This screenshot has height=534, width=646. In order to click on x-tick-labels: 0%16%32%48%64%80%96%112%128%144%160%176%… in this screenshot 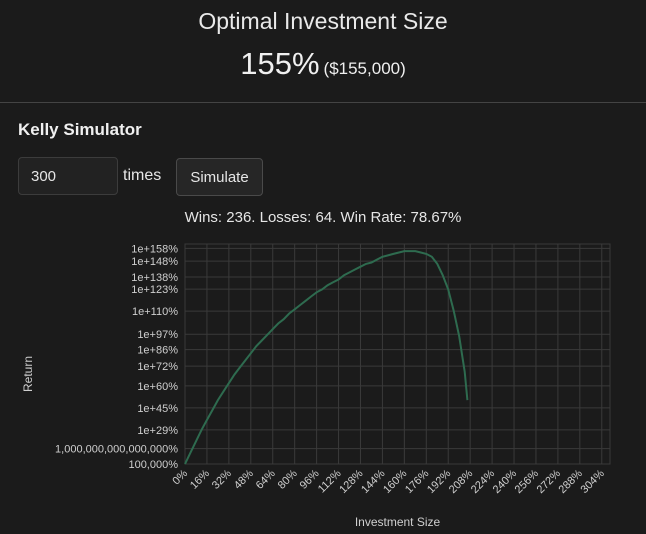, I will do `click(388, 481)`.